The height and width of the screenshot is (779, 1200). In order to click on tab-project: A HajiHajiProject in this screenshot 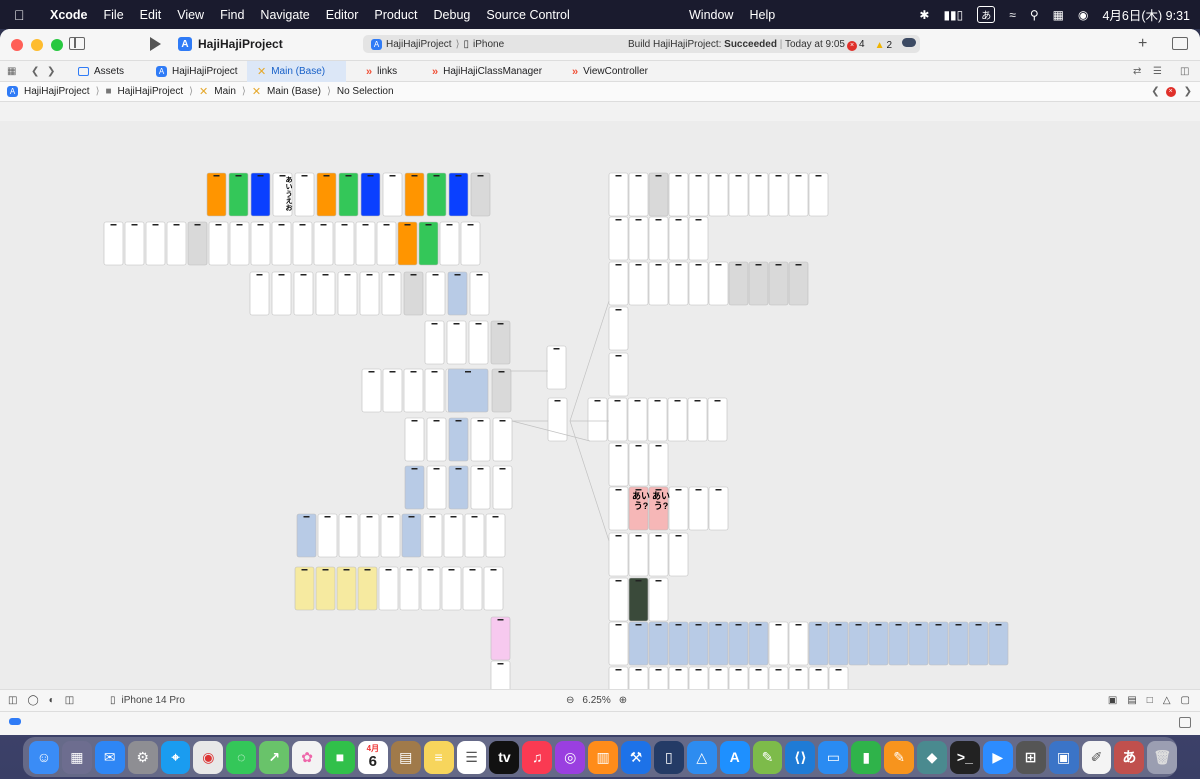, I will do `click(197, 71)`.